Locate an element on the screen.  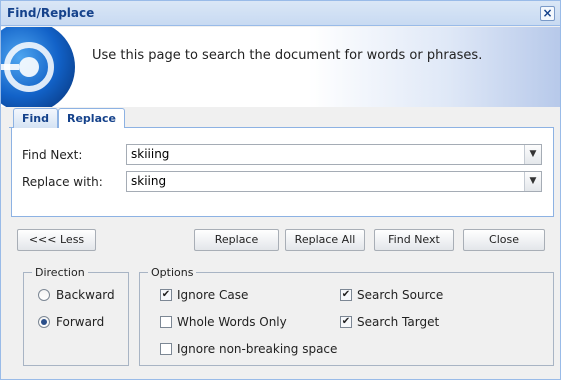
close-button: Close is located at coordinates (504, 240).